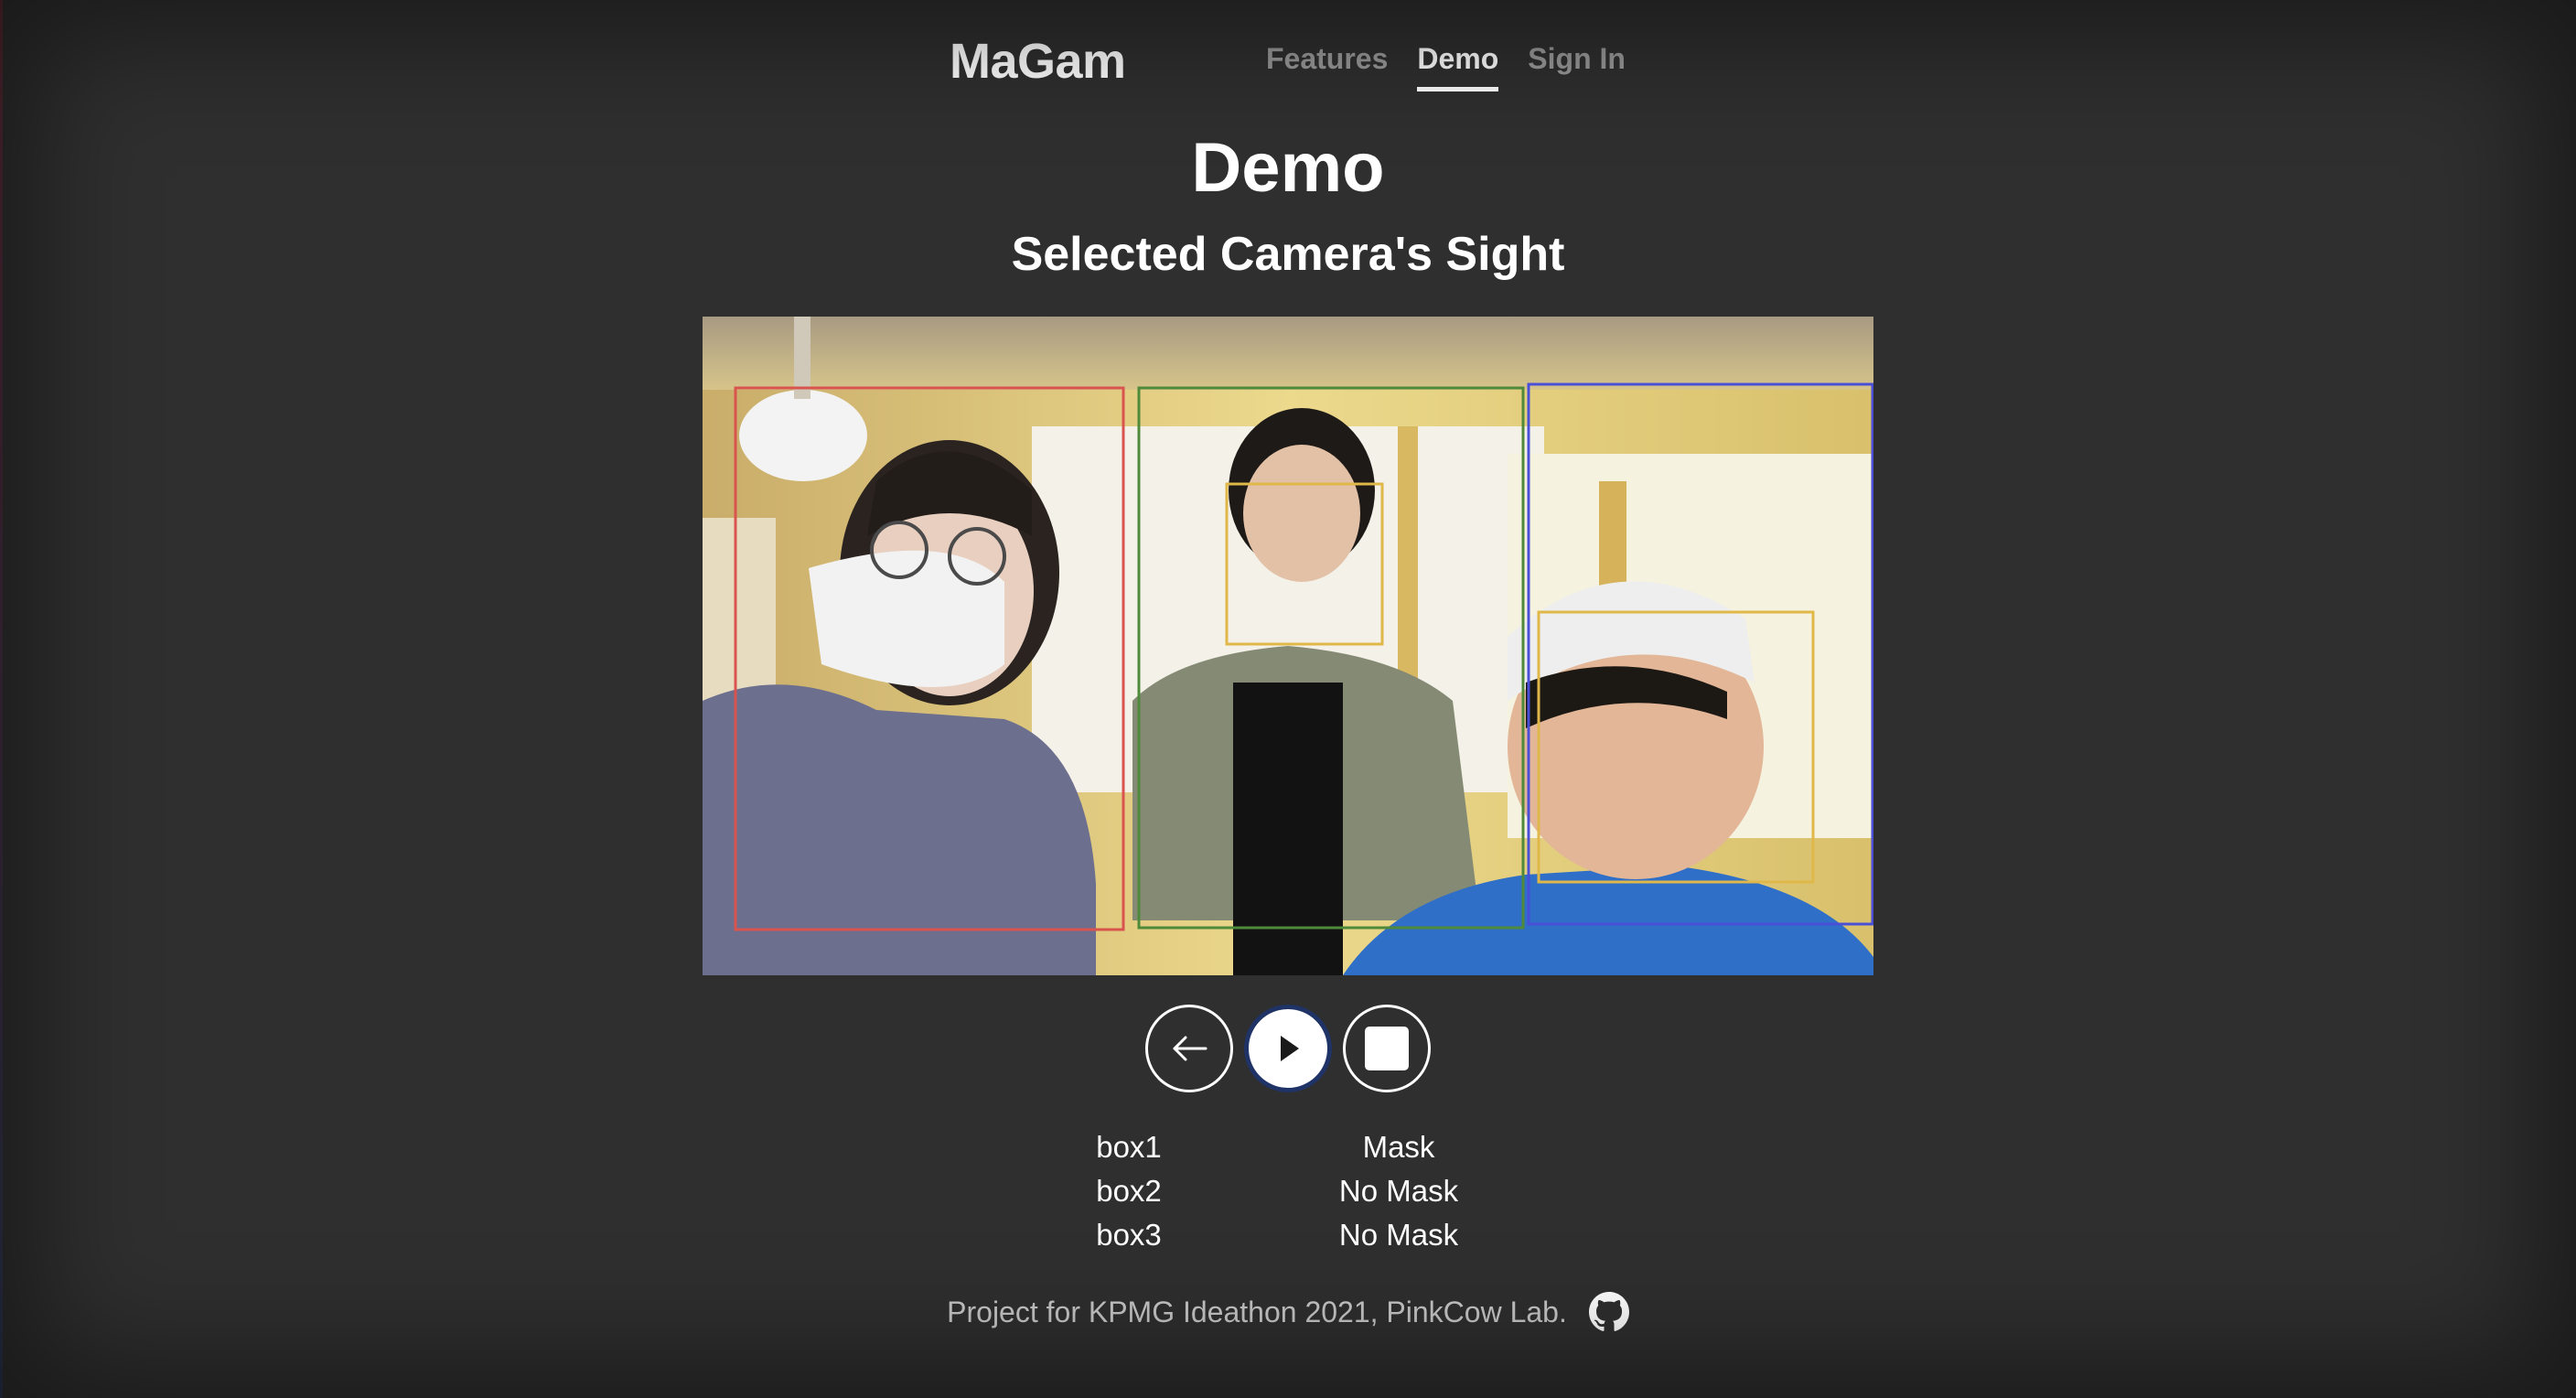  Describe the element at coordinates (1129, 1191) in the screenshot. I see `status-box-label: box2` at that location.